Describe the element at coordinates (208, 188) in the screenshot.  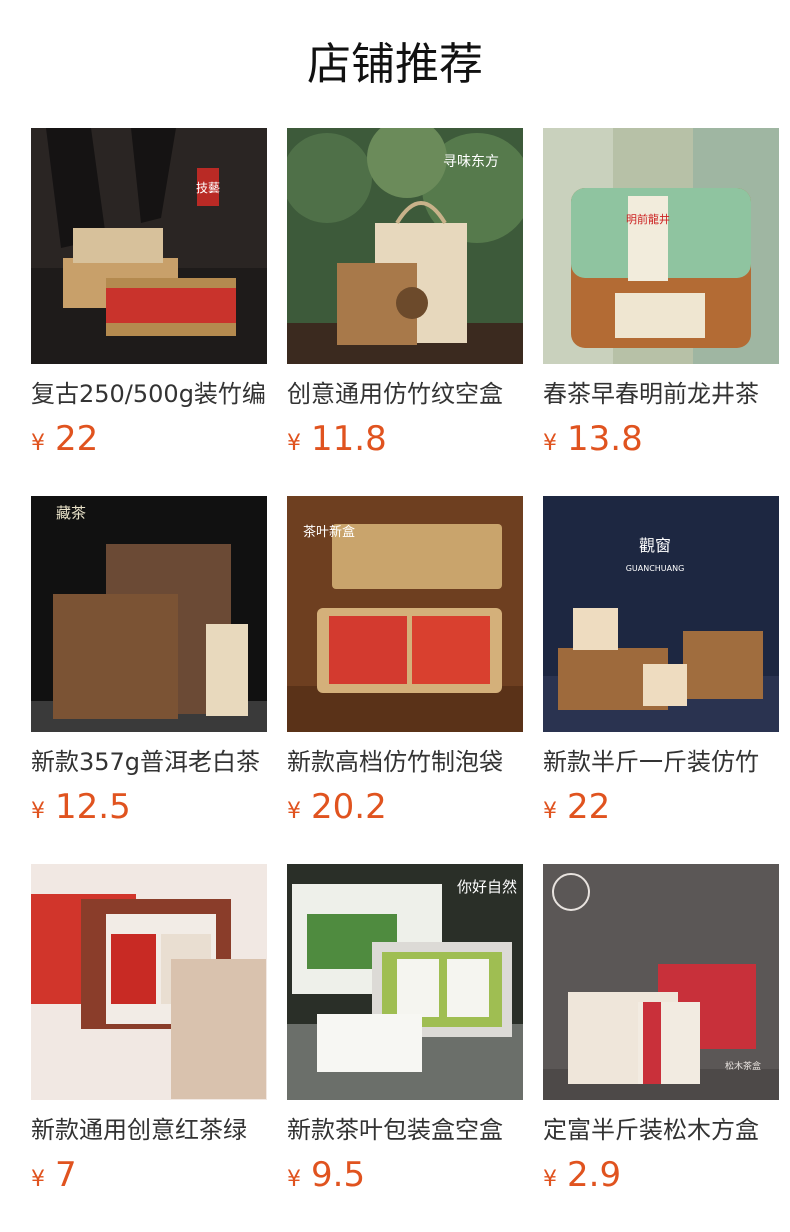
I see `product-badge: 技藝` at that location.